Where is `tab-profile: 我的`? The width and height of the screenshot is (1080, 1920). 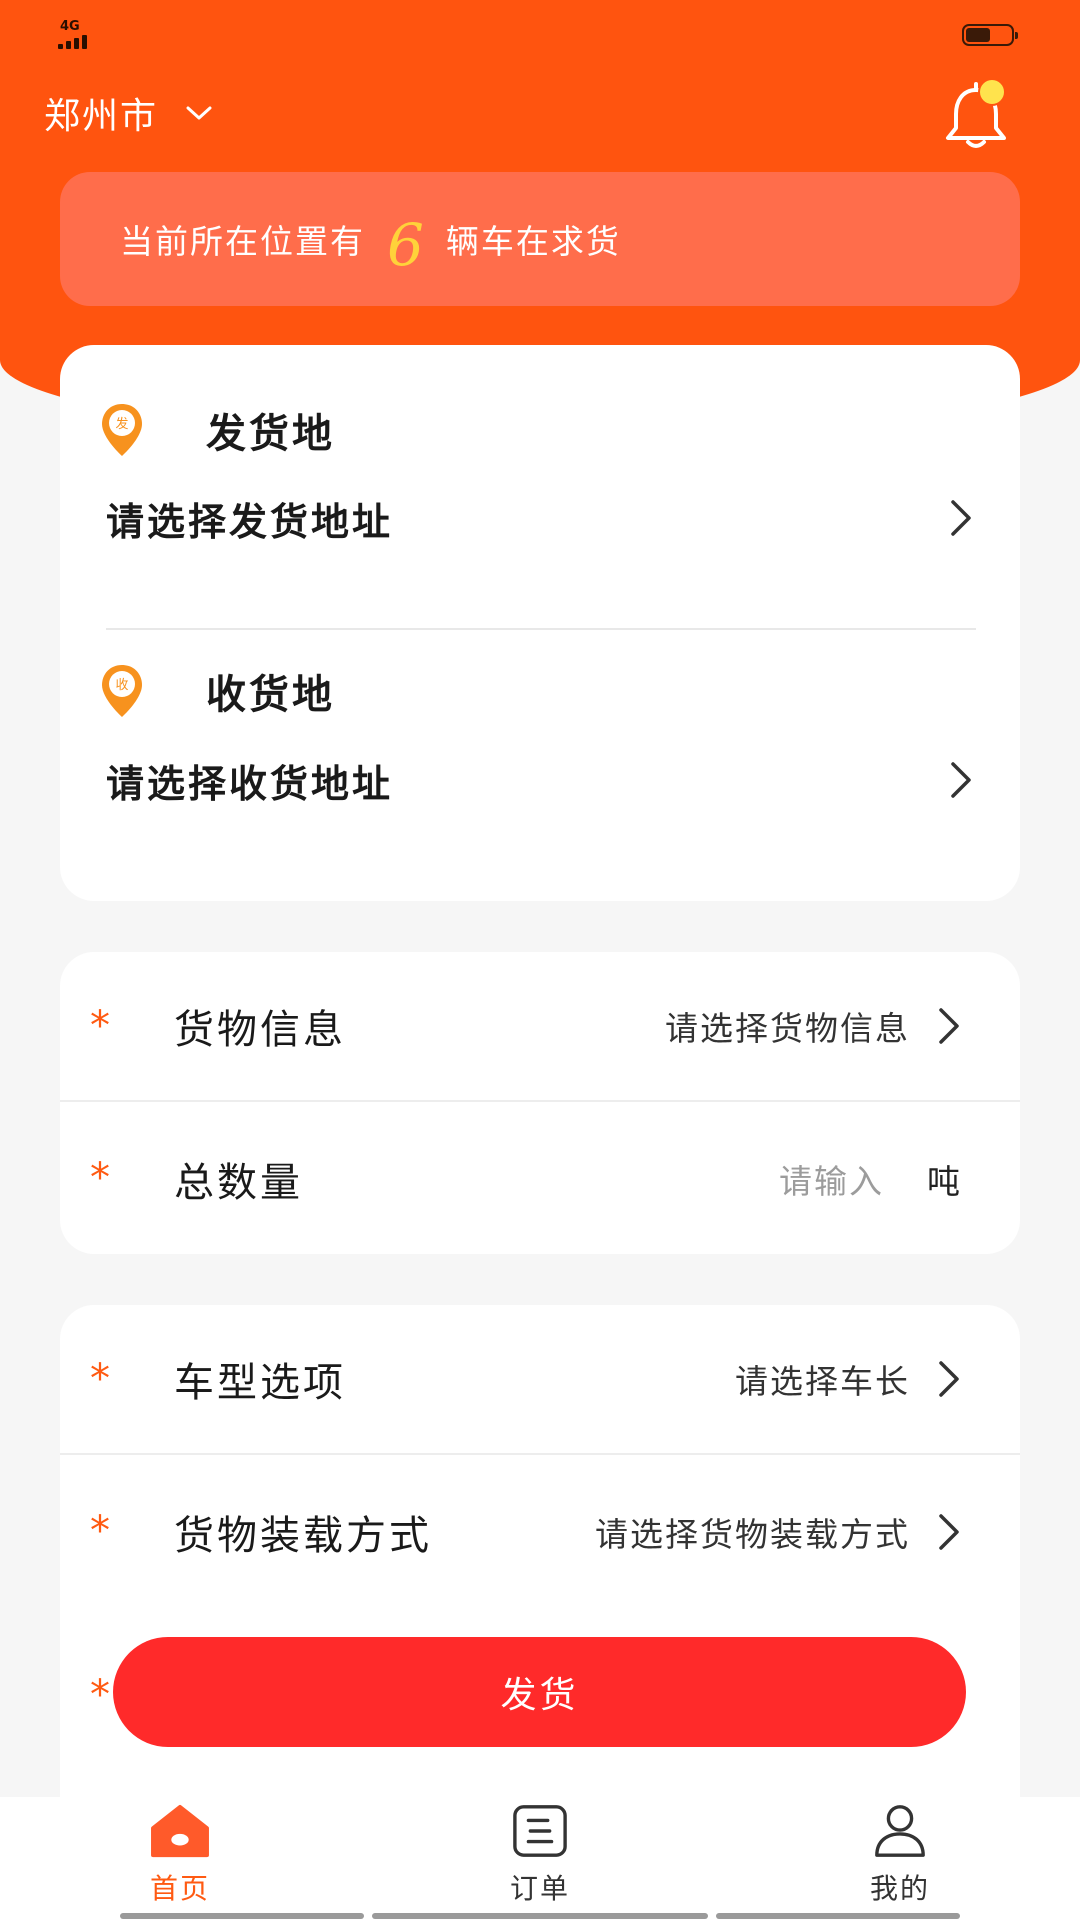
tab-profile: 我的 is located at coordinates (900, 1852).